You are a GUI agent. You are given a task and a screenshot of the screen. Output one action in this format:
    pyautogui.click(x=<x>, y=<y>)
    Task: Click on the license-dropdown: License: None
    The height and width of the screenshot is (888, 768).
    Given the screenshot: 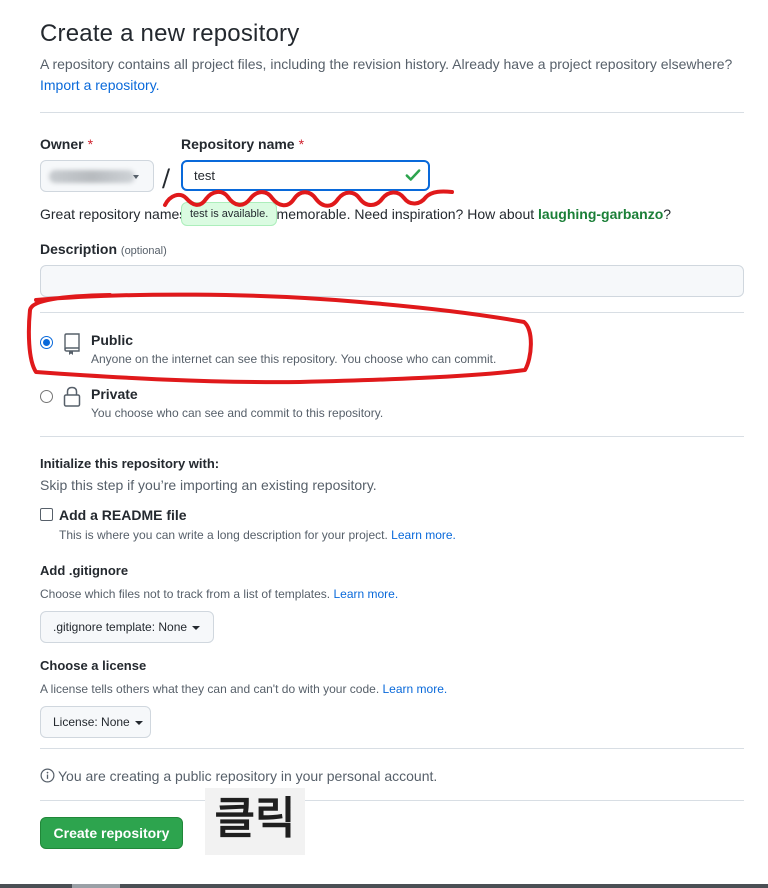 What is the action you would take?
    pyautogui.click(x=95, y=722)
    